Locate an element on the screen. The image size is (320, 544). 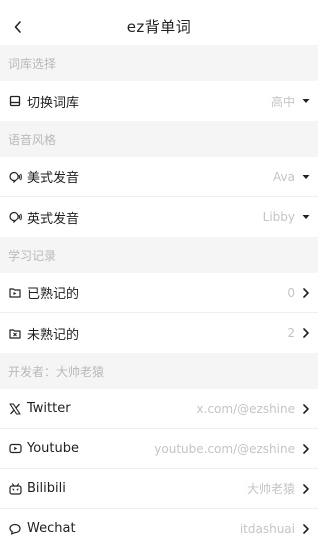
wechat-value: itdashuai is located at coordinates (267, 528).